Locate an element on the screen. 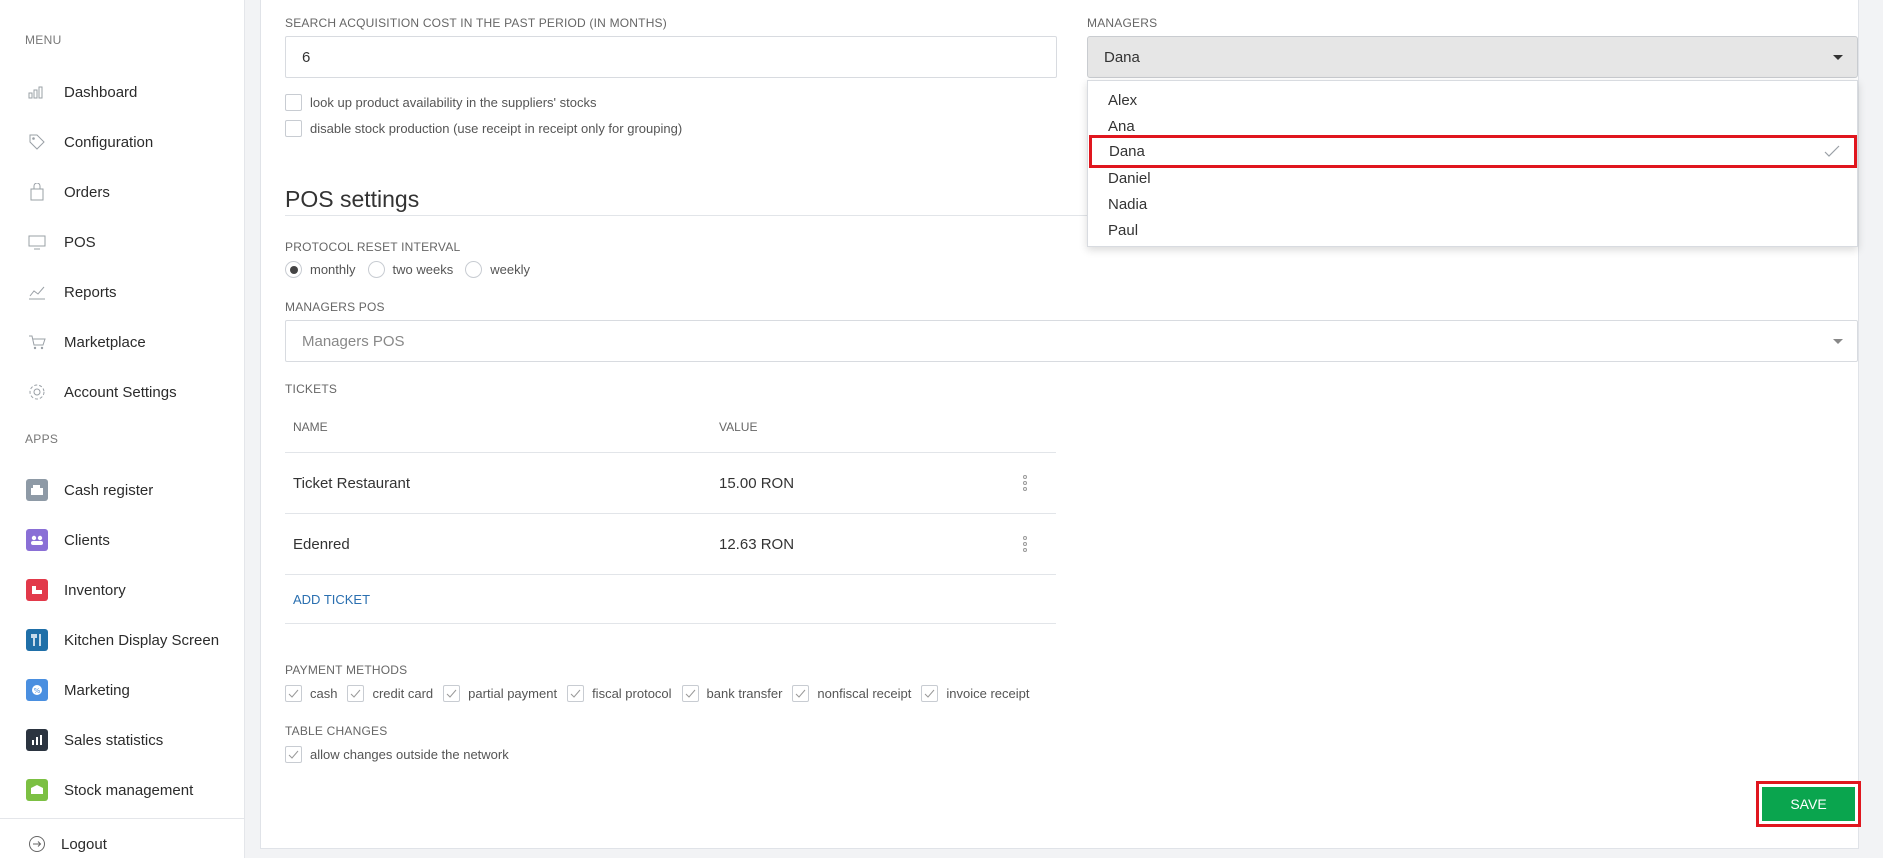 The width and height of the screenshot is (1883, 858). logout-button: Logout is located at coordinates (122, 842).